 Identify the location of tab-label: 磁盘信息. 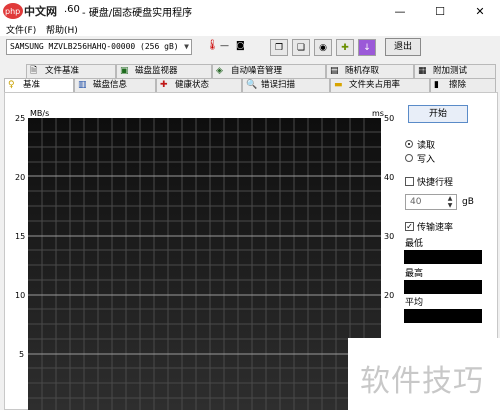
(110, 85).